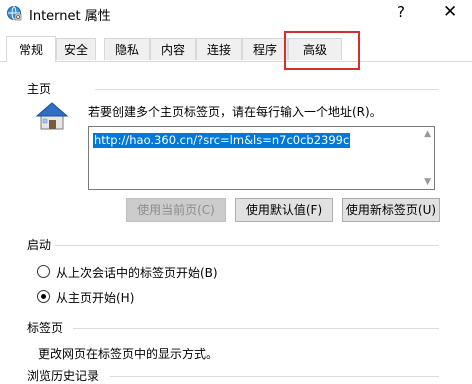 The height and width of the screenshot is (384, 472). I want to click on advanced-tab-highlight, so click(322, 50).